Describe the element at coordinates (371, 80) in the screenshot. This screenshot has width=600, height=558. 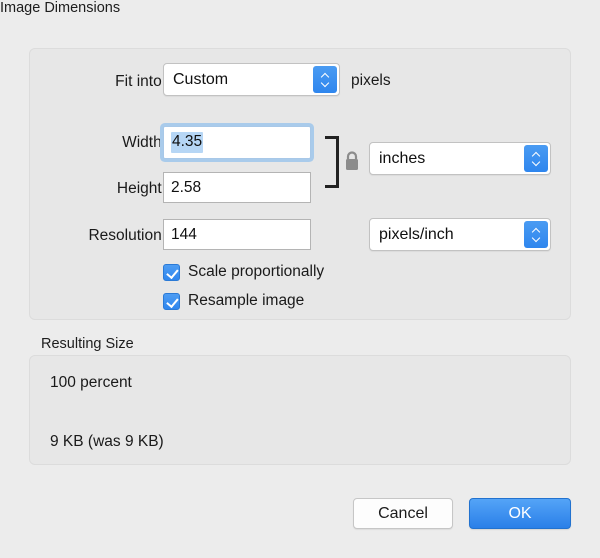
I see `fit-into-units-label: pixels` at that location.